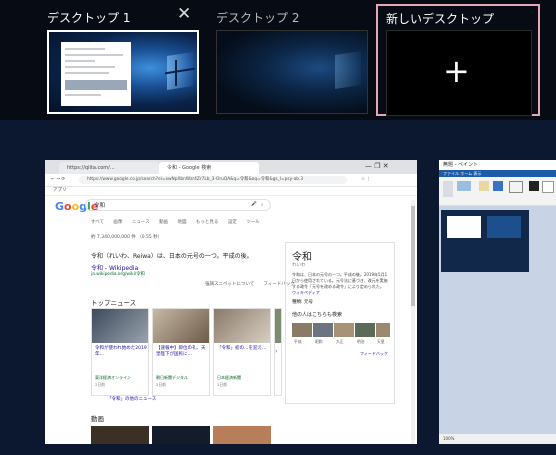 This screenshot has width=556, height=455. What do you see at coordinates (184, 14) in the screenshot?
I see `close-icon: ✕` at bounding box center [184, 14].